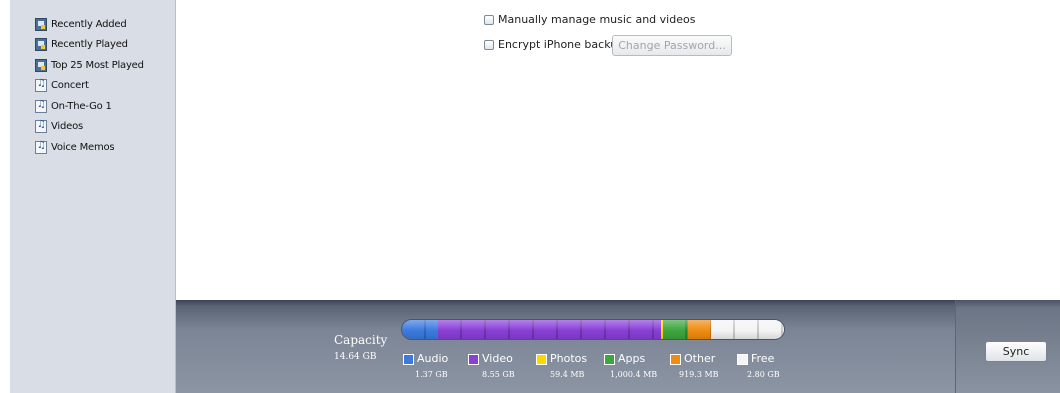  I want to click on capacity-bar, so click(593, 329).